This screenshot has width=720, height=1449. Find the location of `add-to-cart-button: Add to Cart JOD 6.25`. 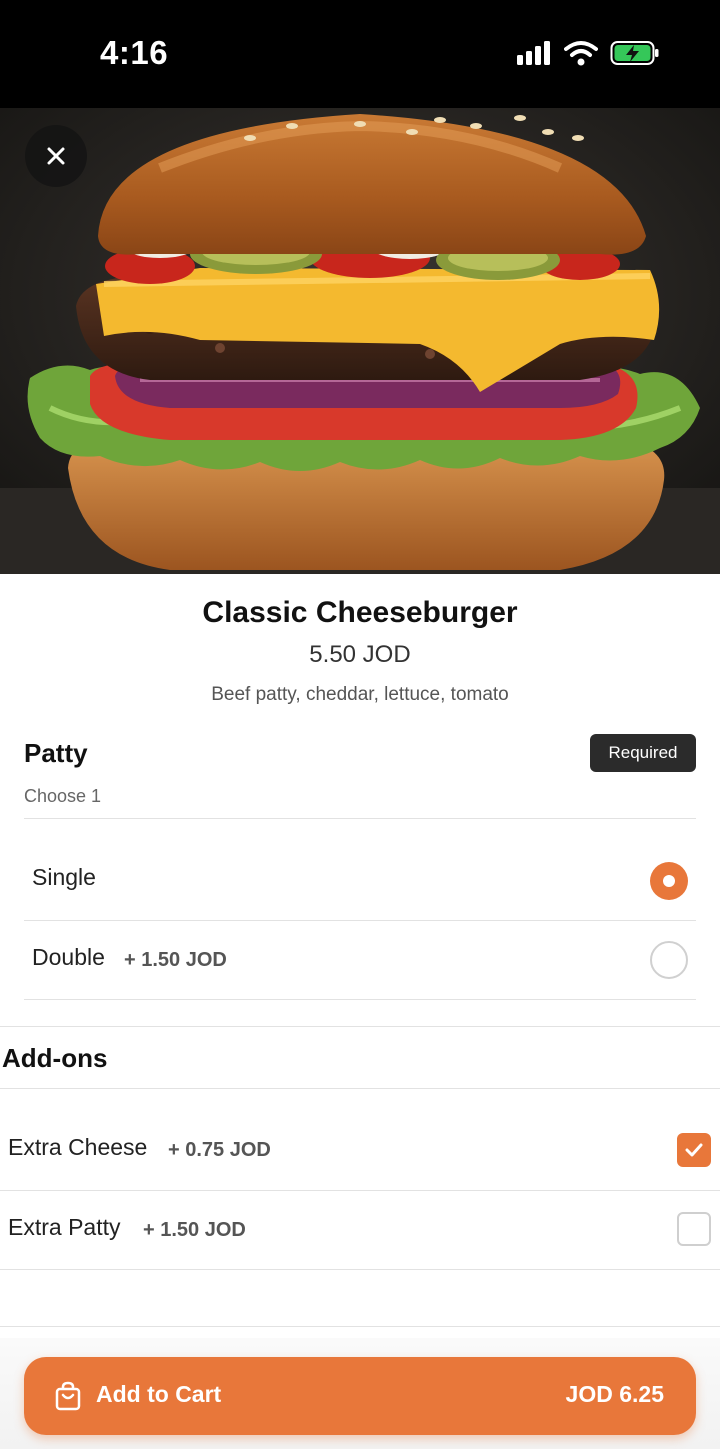

add-to-cart-button: Add to Cart JOD 6.25 is located at coordinates (360, 1396).